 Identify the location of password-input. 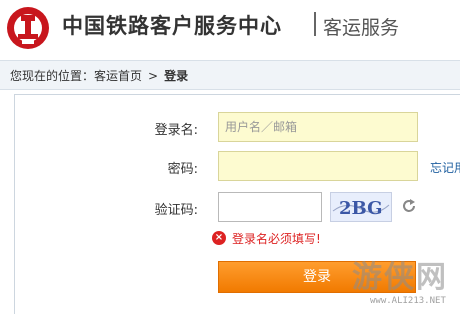
(318, 166).